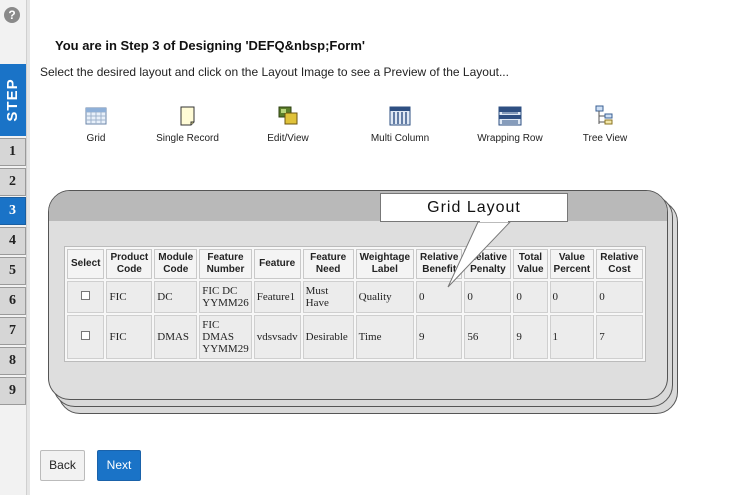 This screenshot has height=495, width=751. I want to click on step-tab: STEP, so click(13, 100).